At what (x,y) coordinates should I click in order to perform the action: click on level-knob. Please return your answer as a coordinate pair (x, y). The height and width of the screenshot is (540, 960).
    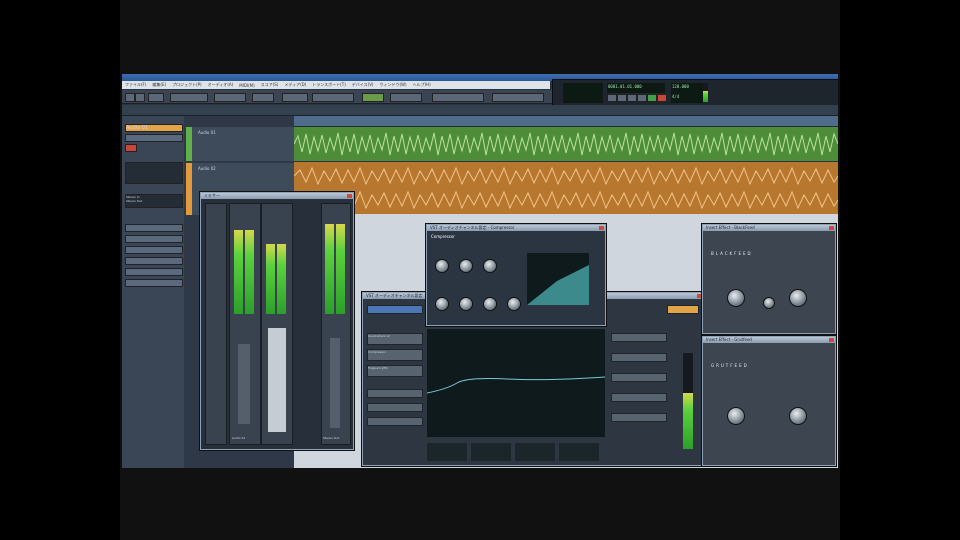
    Looking at the image, I should click on (798, 416).